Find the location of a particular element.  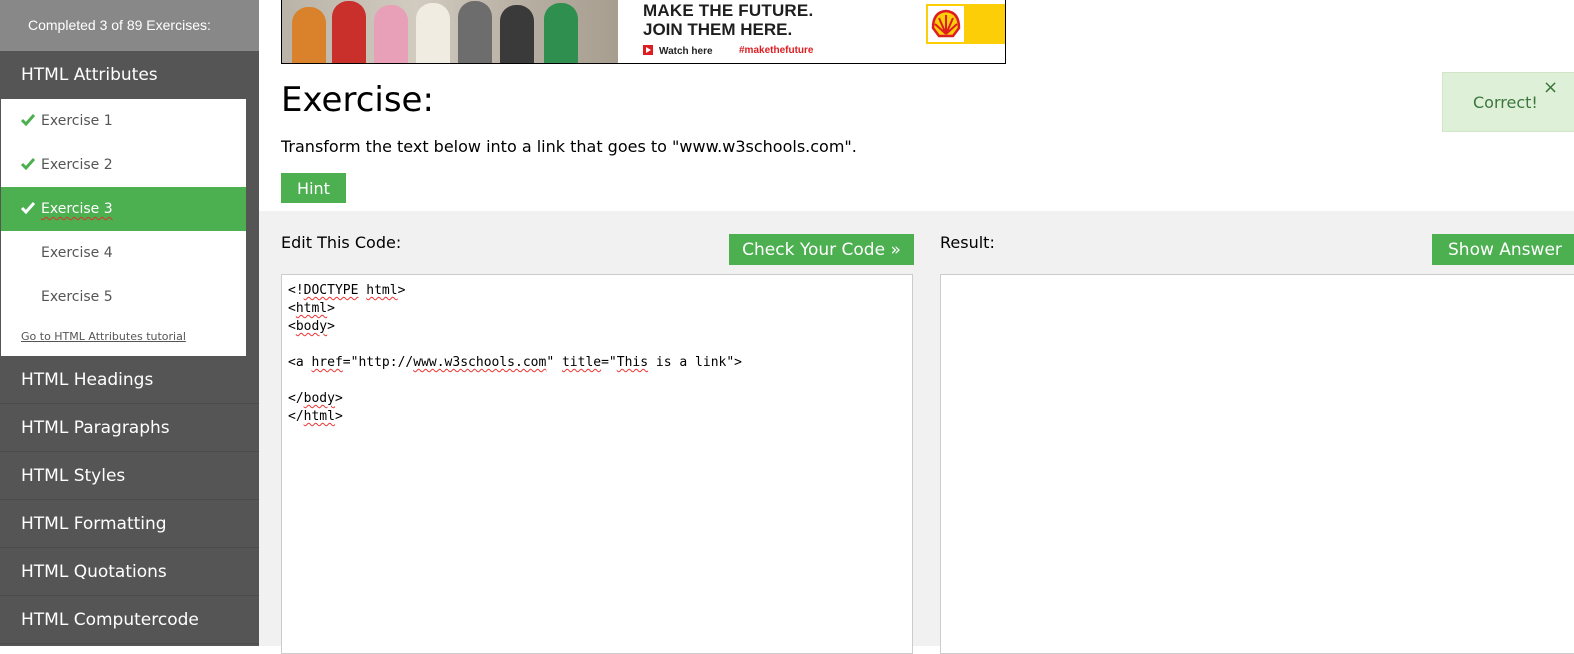

ad-headline-1: MAKE THE FUTURE. is located at coordinates (728, 10).